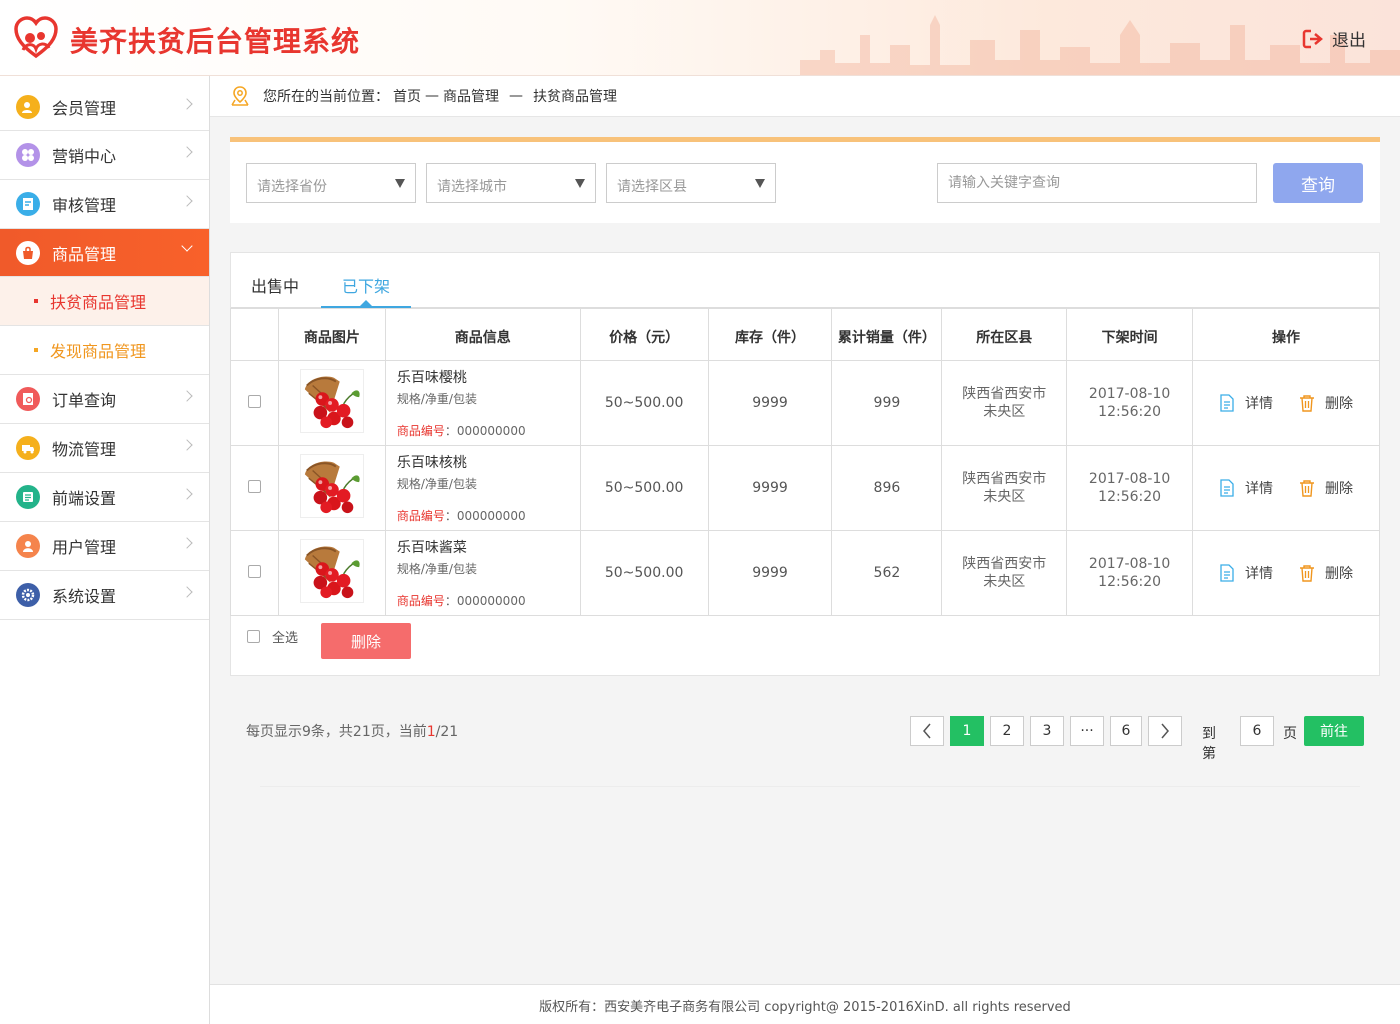  What do you see at coordinates (431, 463) in the screenshot?
I see `product-name: 乐百味核桃` at bounding box center [431, 463].